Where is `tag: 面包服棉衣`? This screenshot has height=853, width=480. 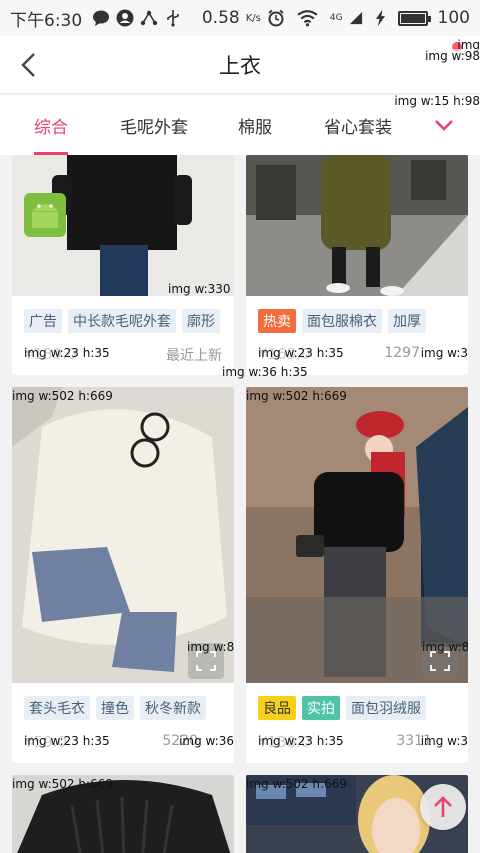
tag: 面包服棉衣 is located at coordinates (342, 321).